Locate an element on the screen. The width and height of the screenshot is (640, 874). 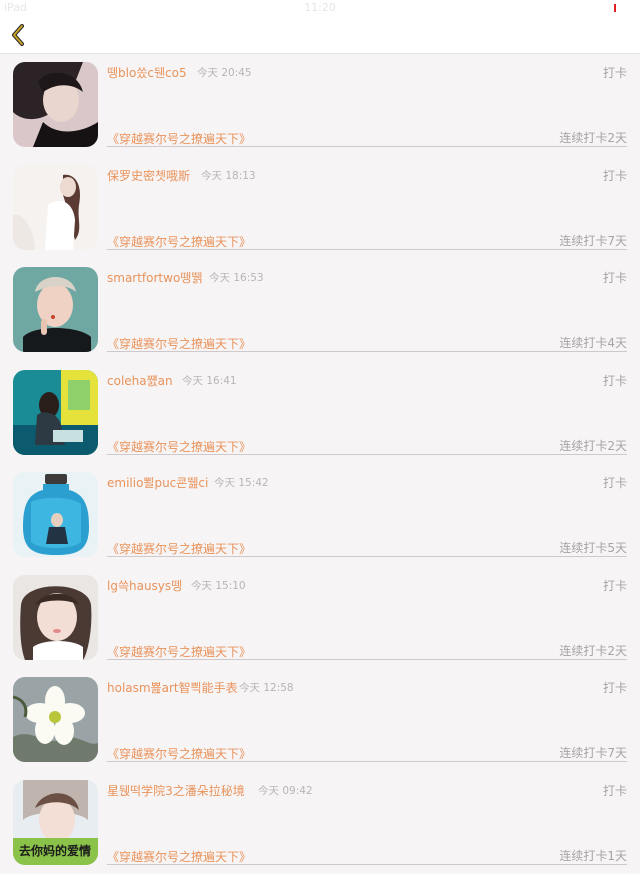
streak-label: 连续打卡4天 is located at coordinates (593, 342).